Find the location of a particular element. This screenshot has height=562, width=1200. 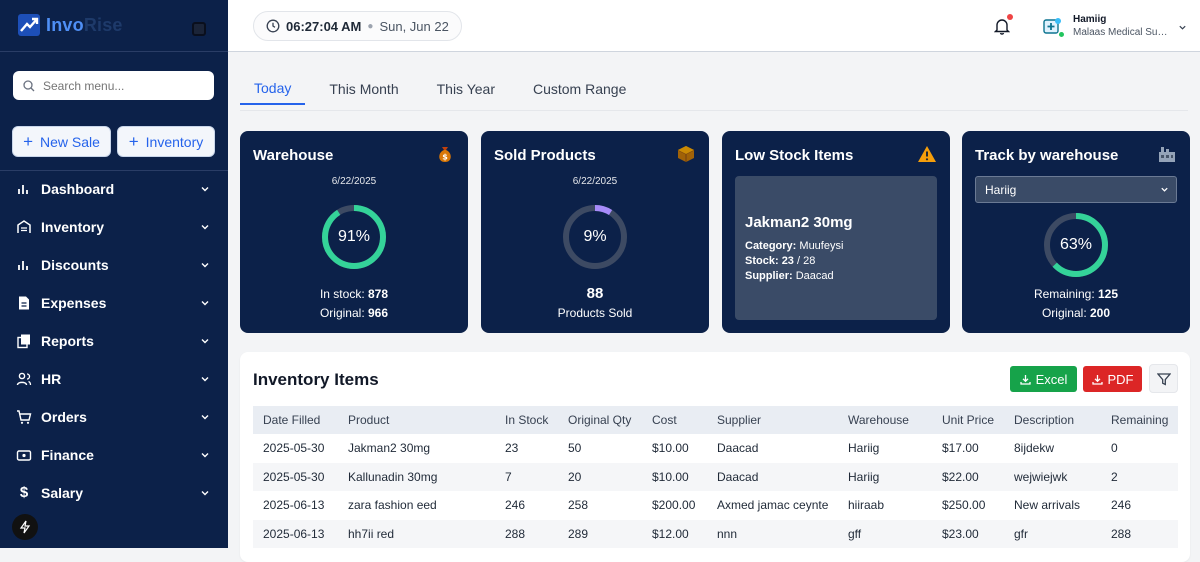

tab-today: Today is located at coordinates (273, 88).